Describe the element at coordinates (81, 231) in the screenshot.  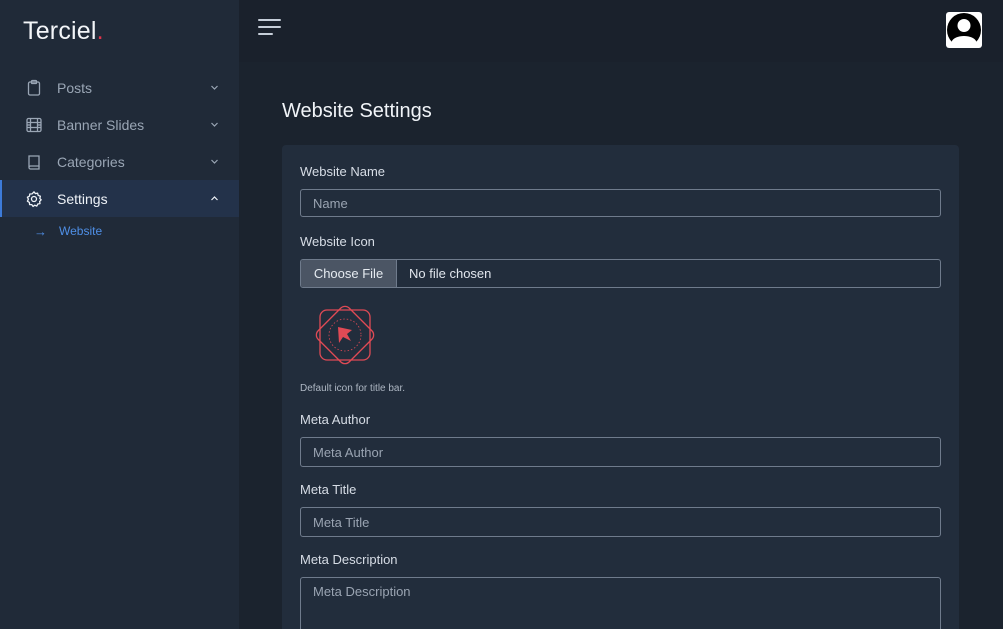
I see `sidebar-subitem-label: Website` at that location.